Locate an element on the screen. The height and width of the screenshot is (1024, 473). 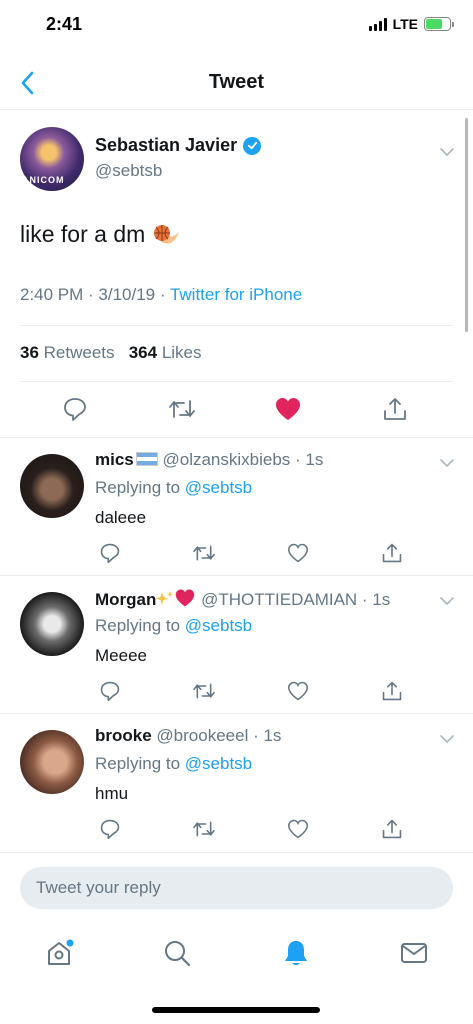
reply-header: Morgan @THOTTIEDAMIAN · 1s is located at coordinates (242, 599).